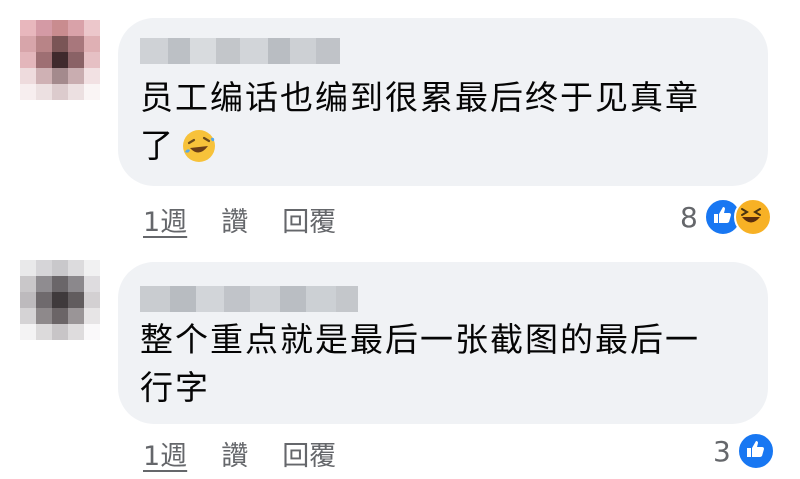 The image size is (800, 479). I want to click on reply-button: 回覆, so click(309, 453).